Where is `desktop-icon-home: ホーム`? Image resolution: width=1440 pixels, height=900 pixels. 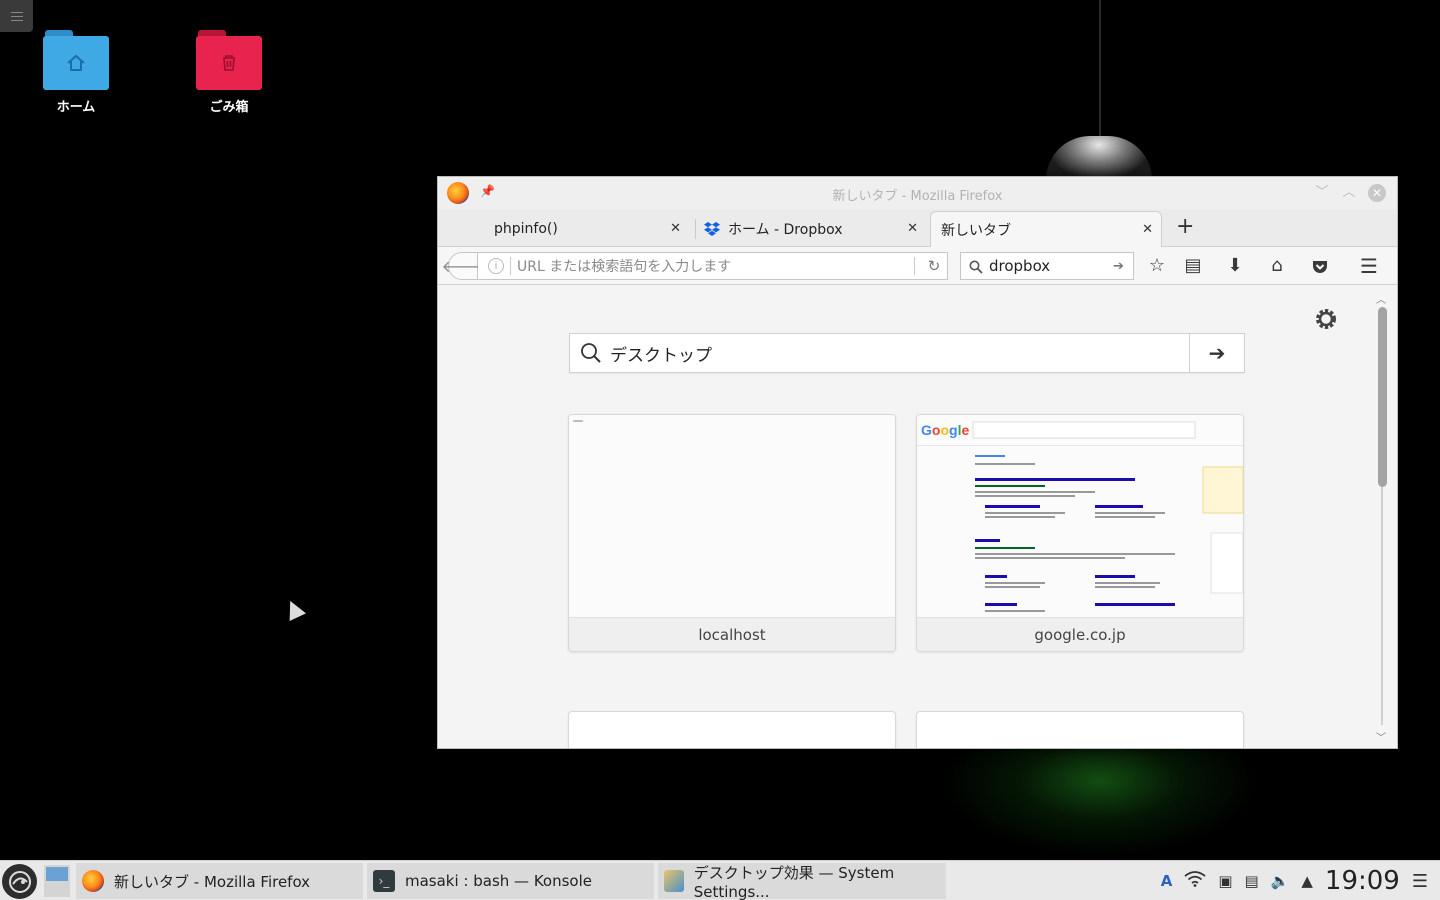
desktop-icon-home: ホーム is located at coordinates (76, 72).